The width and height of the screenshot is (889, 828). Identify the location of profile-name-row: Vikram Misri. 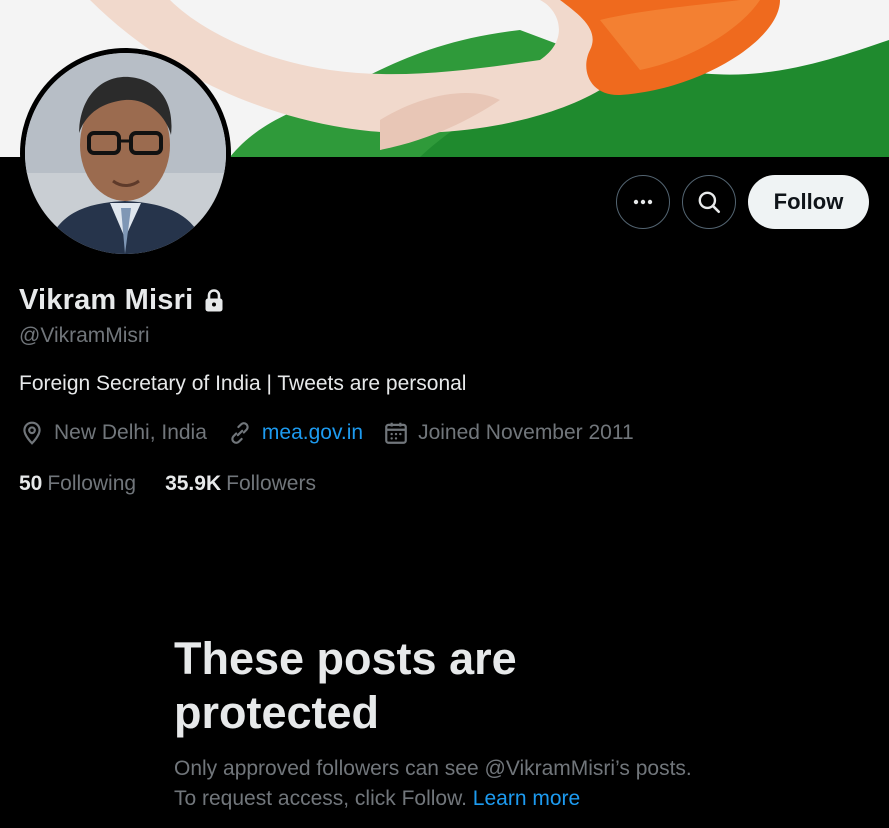
(122, 300).